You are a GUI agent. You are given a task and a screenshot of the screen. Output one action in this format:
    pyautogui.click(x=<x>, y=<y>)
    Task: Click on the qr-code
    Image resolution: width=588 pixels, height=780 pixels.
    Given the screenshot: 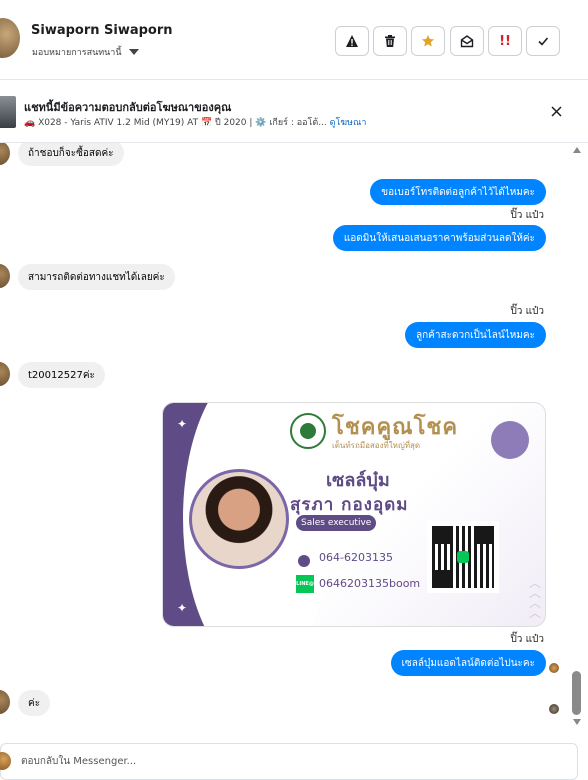 What is the action you would take?
    pyautogui.click(x=463, y=557)
    